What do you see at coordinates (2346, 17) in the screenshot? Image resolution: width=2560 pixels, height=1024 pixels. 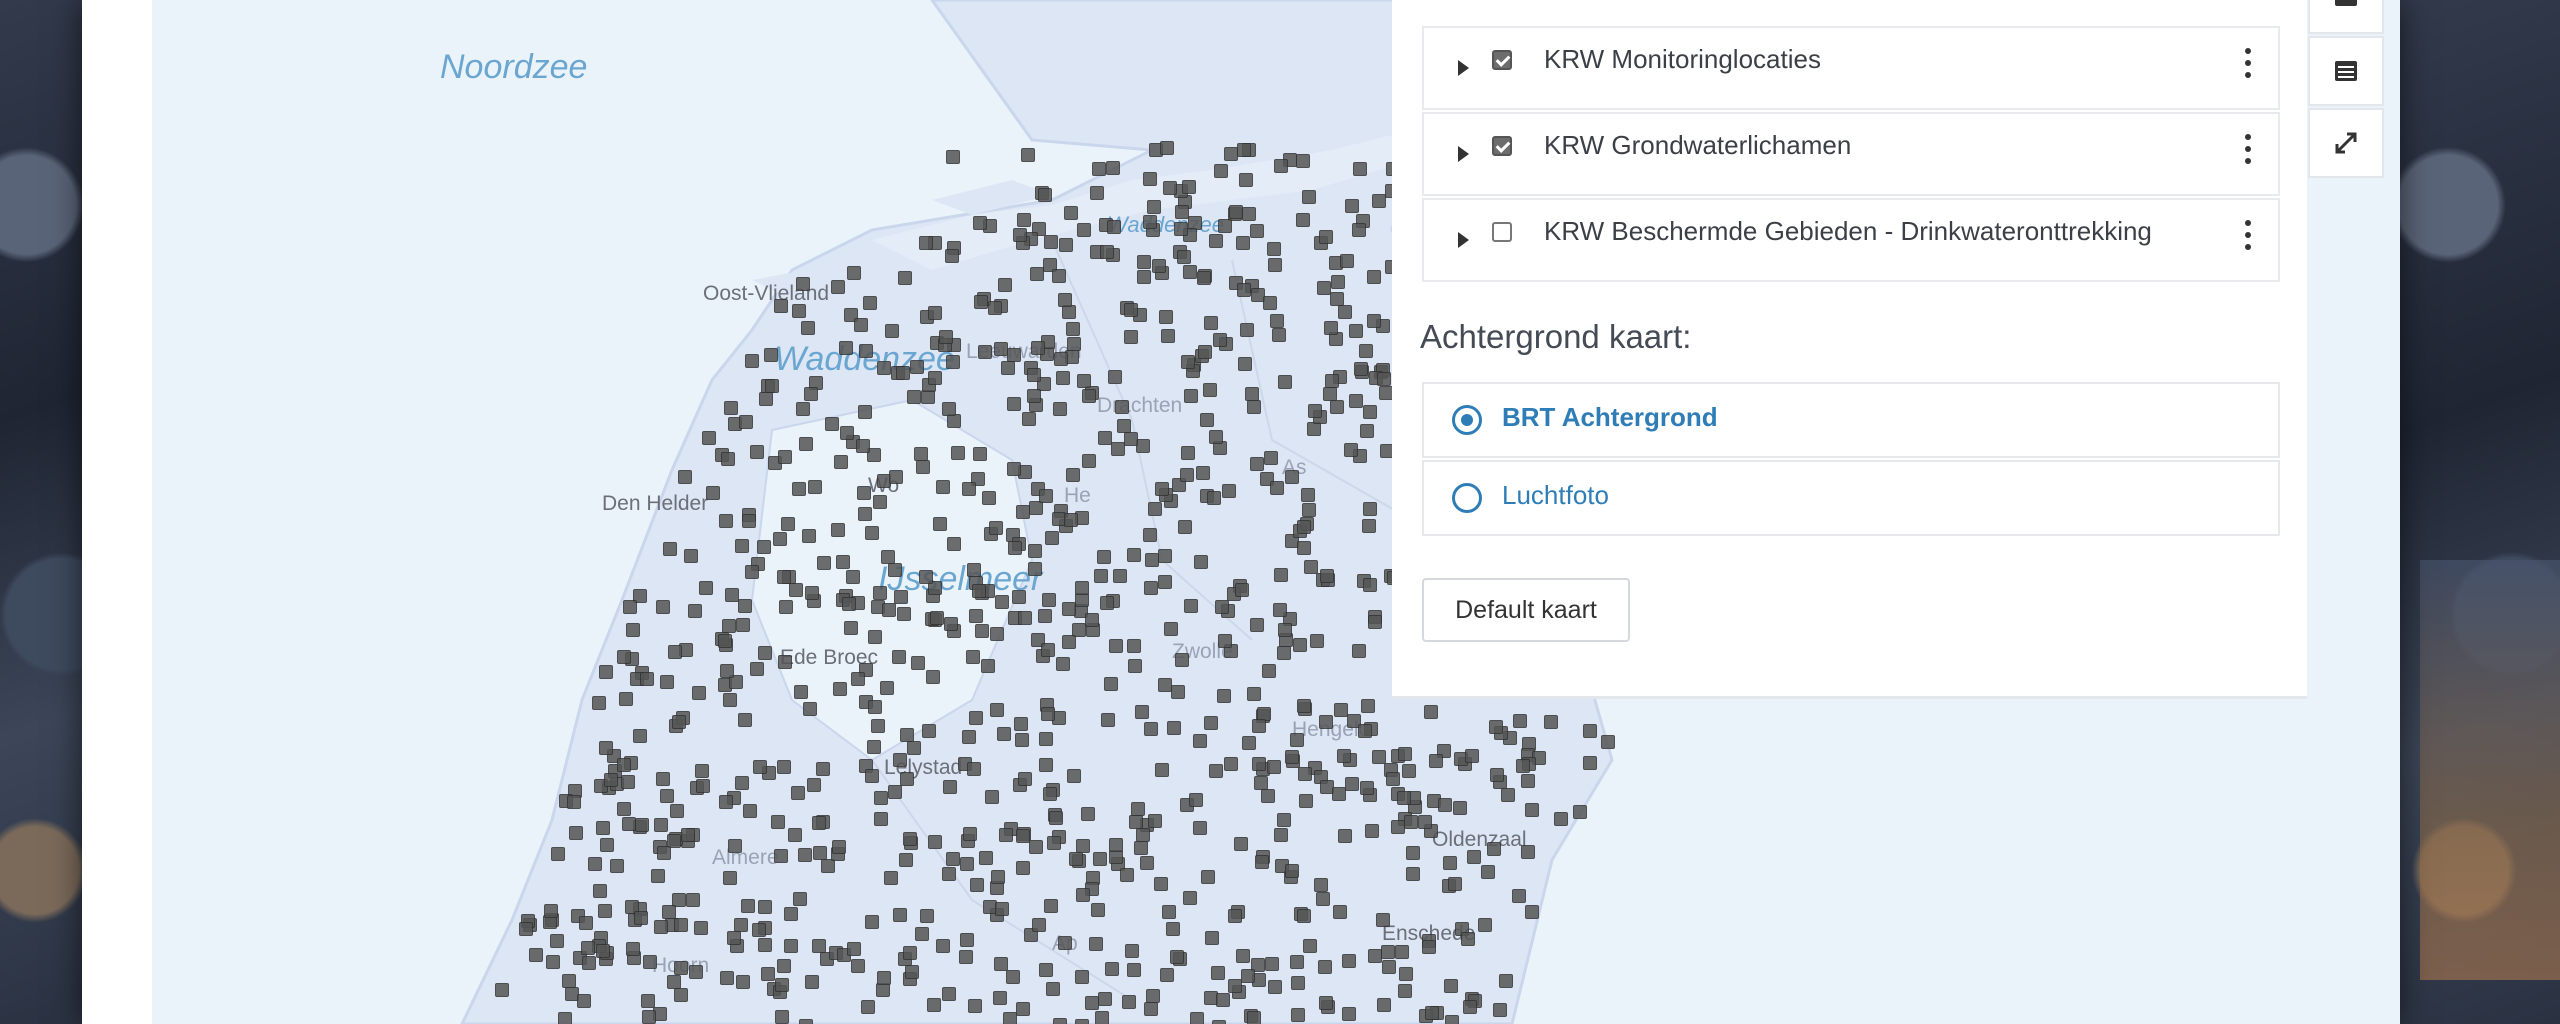 I see `layers-tool-button` at bounding box center [2346, 17].